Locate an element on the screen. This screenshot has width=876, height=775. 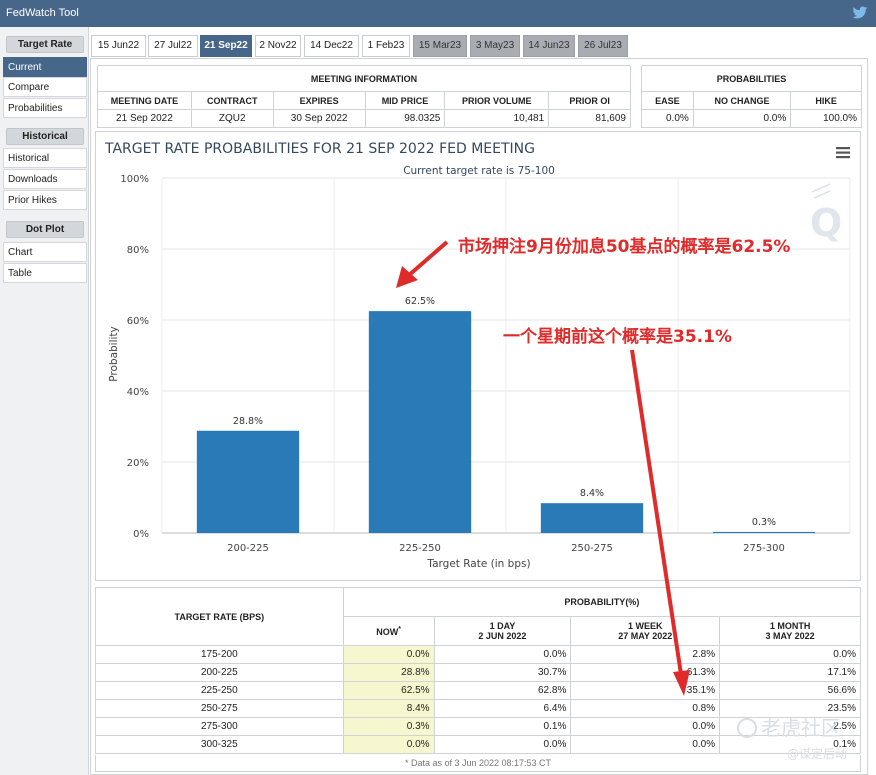
tab-27-jul22: 27 Jul22 is located at coordinates (173, 46).